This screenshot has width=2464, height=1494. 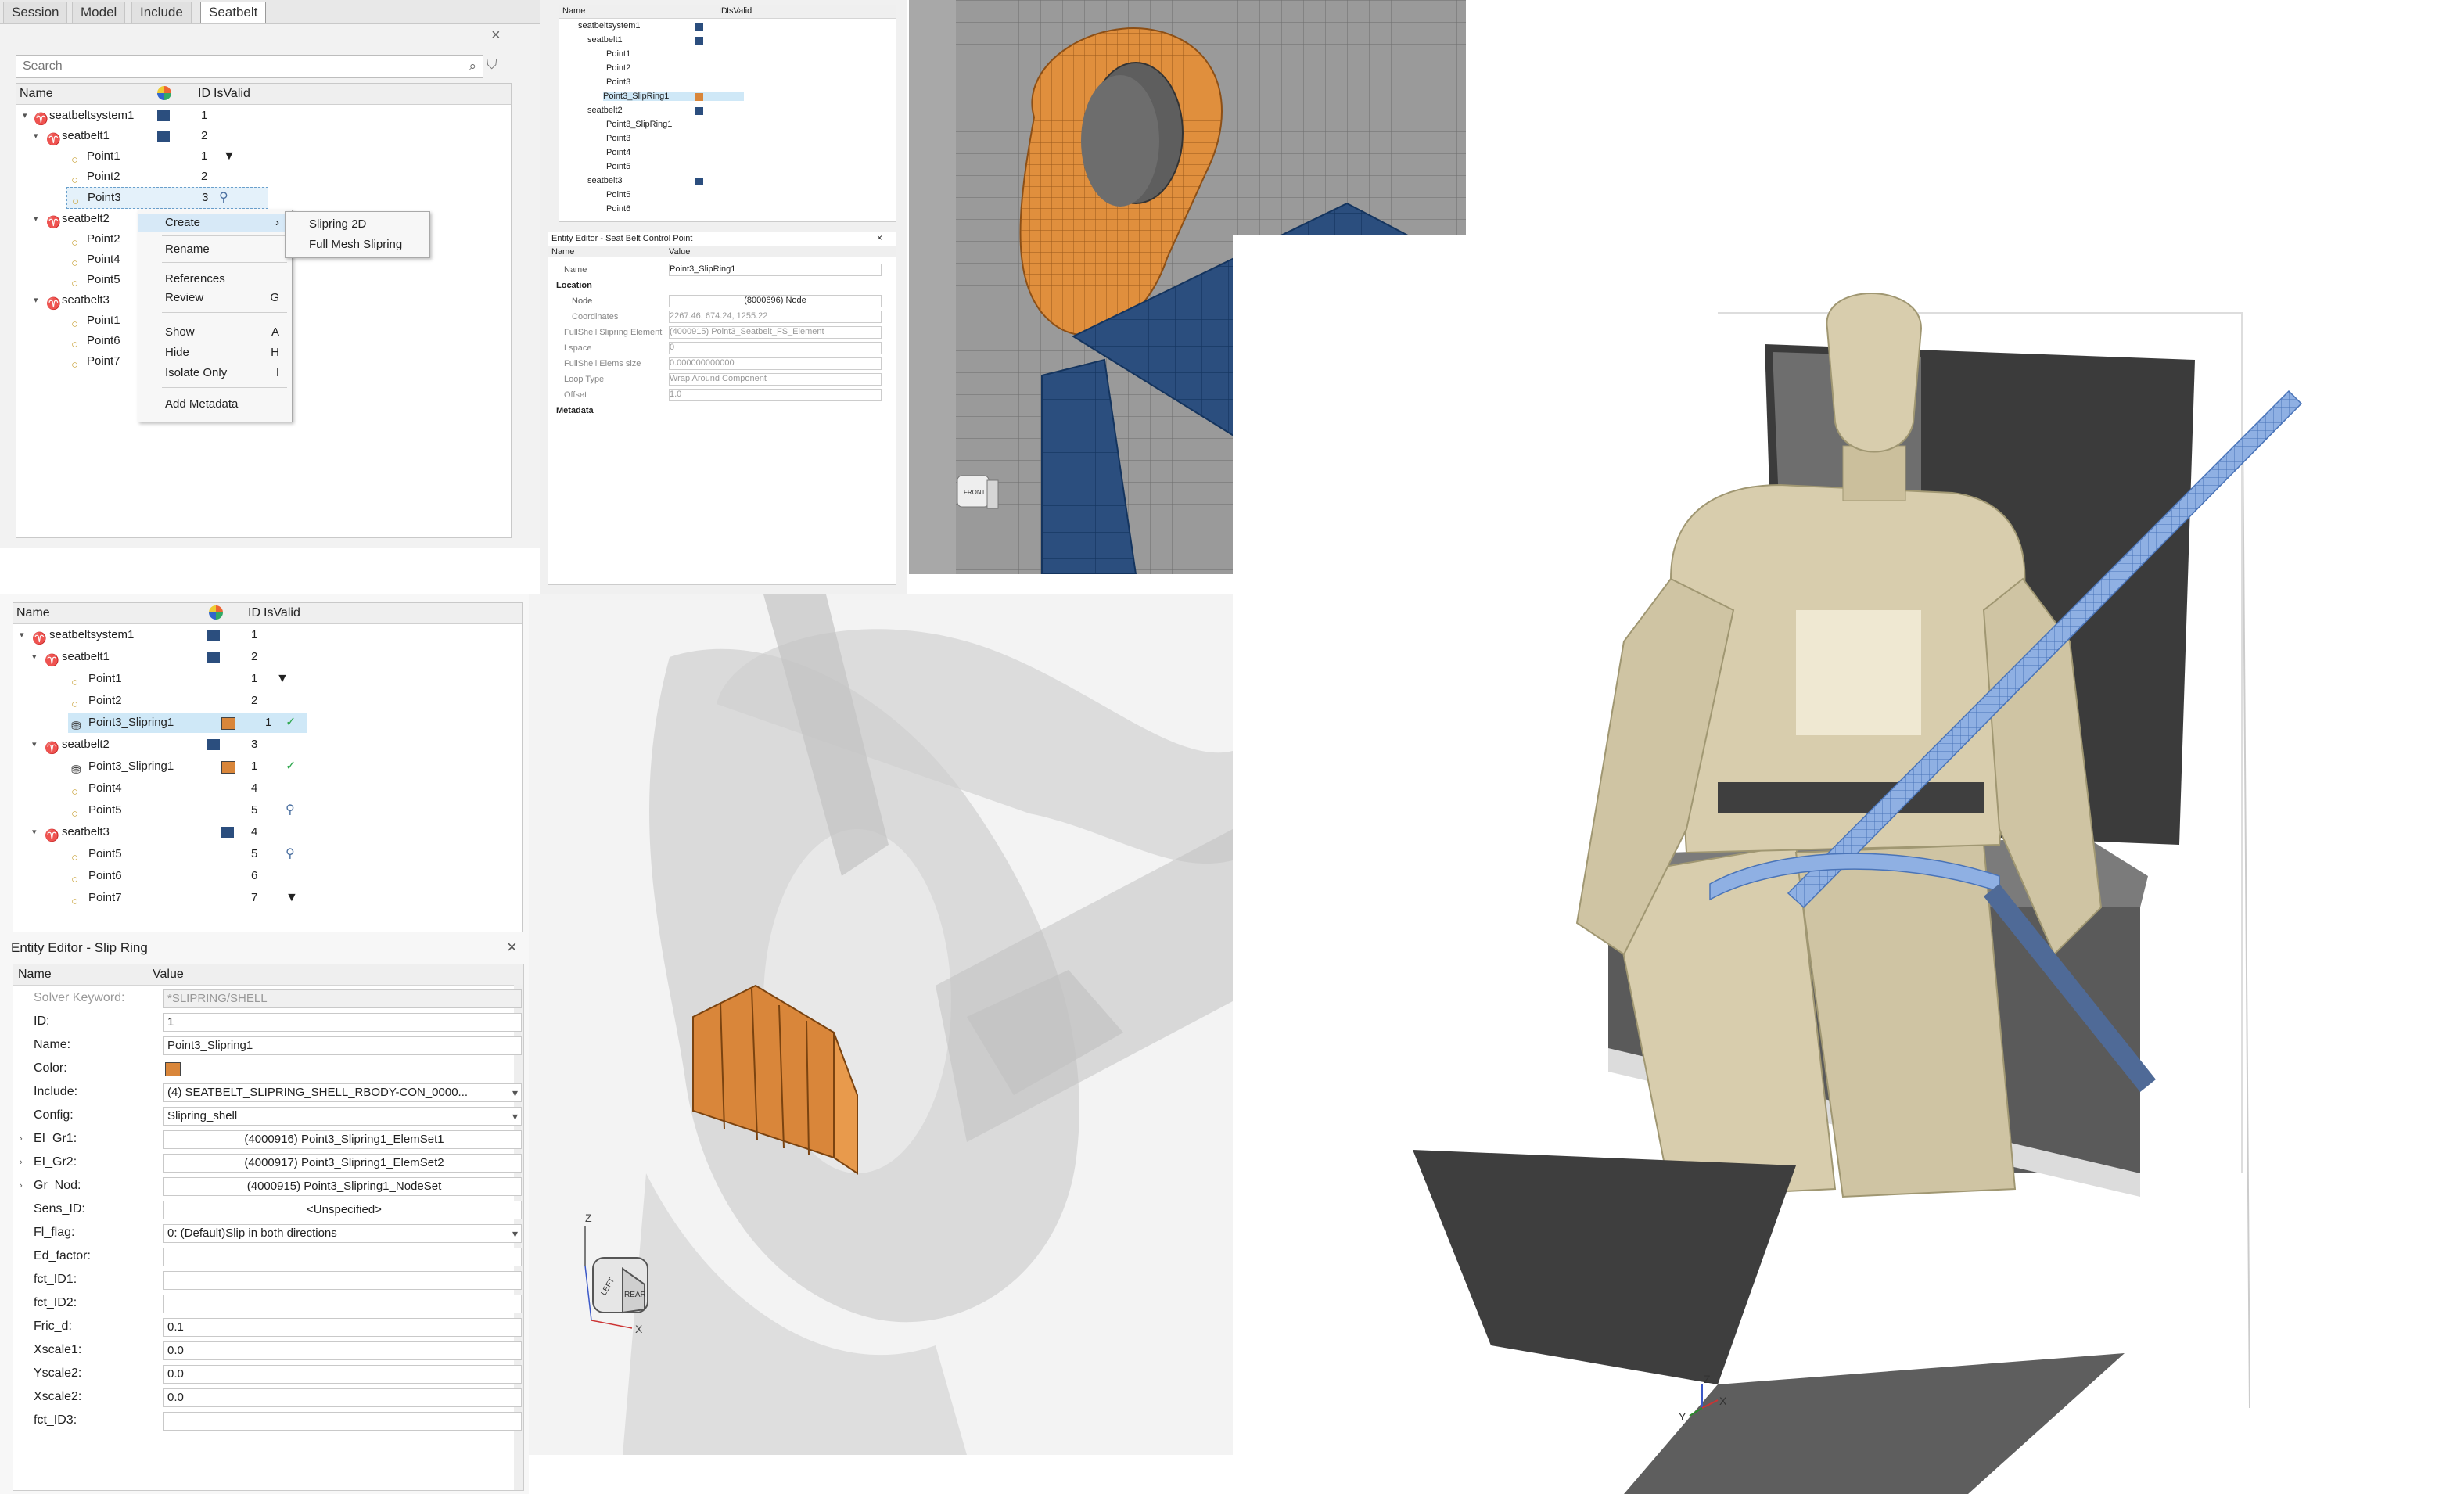 I want to click on gr-nod-selector: (4000915) Point3_Slipring1_NodeSet, so click(x=342, y=1186).